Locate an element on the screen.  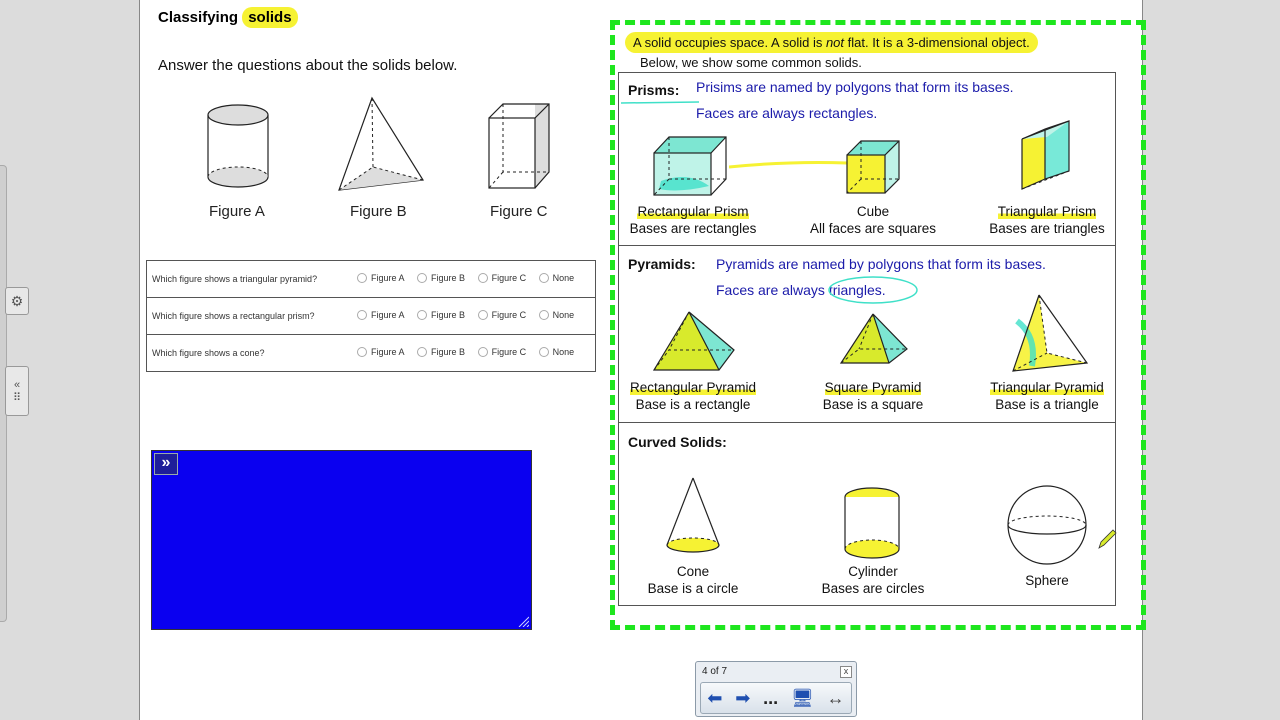
page-navigator: 4 of 7 x ⬅ ➡ ... 🖥 ↔ is located at coordinates (776, 689).